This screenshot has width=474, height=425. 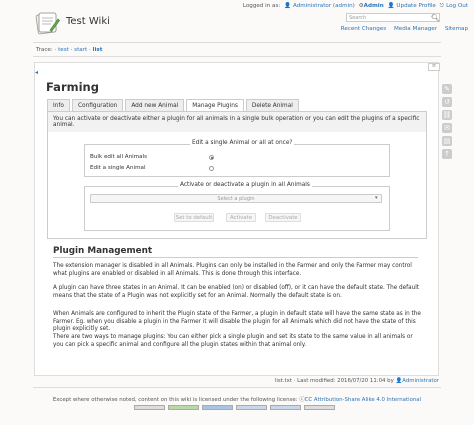 What do you see at coordinates (391, 6) in the screenshot?
I see `profile-icon: 👤` at bounding box center [391, 6].